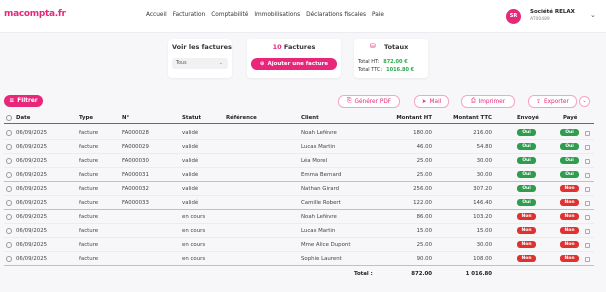 The height and width of the screenshot is (292, 606). What do you see at coordinates (584, 101) in the screenshot?
I see `export-options-chevron-icon: ⌄` at bounding box center [584, 101].